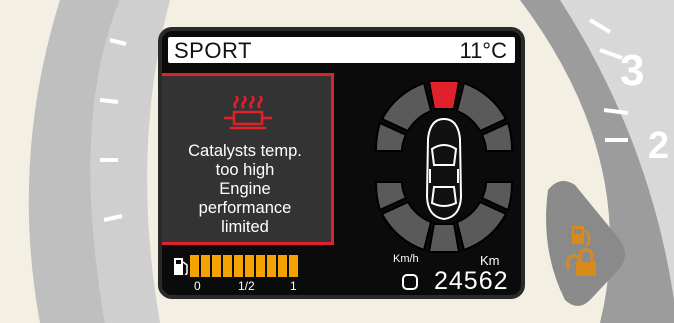  What do you see at coordinates (245, 208) in the screenshot?
I see `warning-line: performance` at bounding box center [245, 208].